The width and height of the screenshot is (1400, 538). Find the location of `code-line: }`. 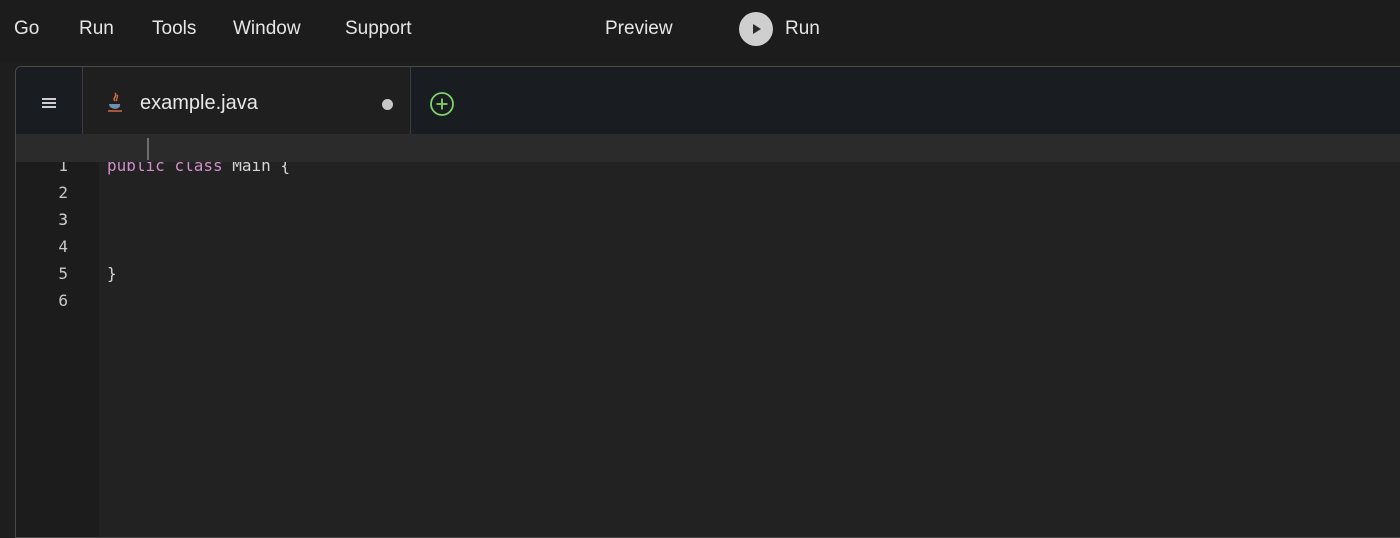

code-line: } is located at coordinates (112, 273).